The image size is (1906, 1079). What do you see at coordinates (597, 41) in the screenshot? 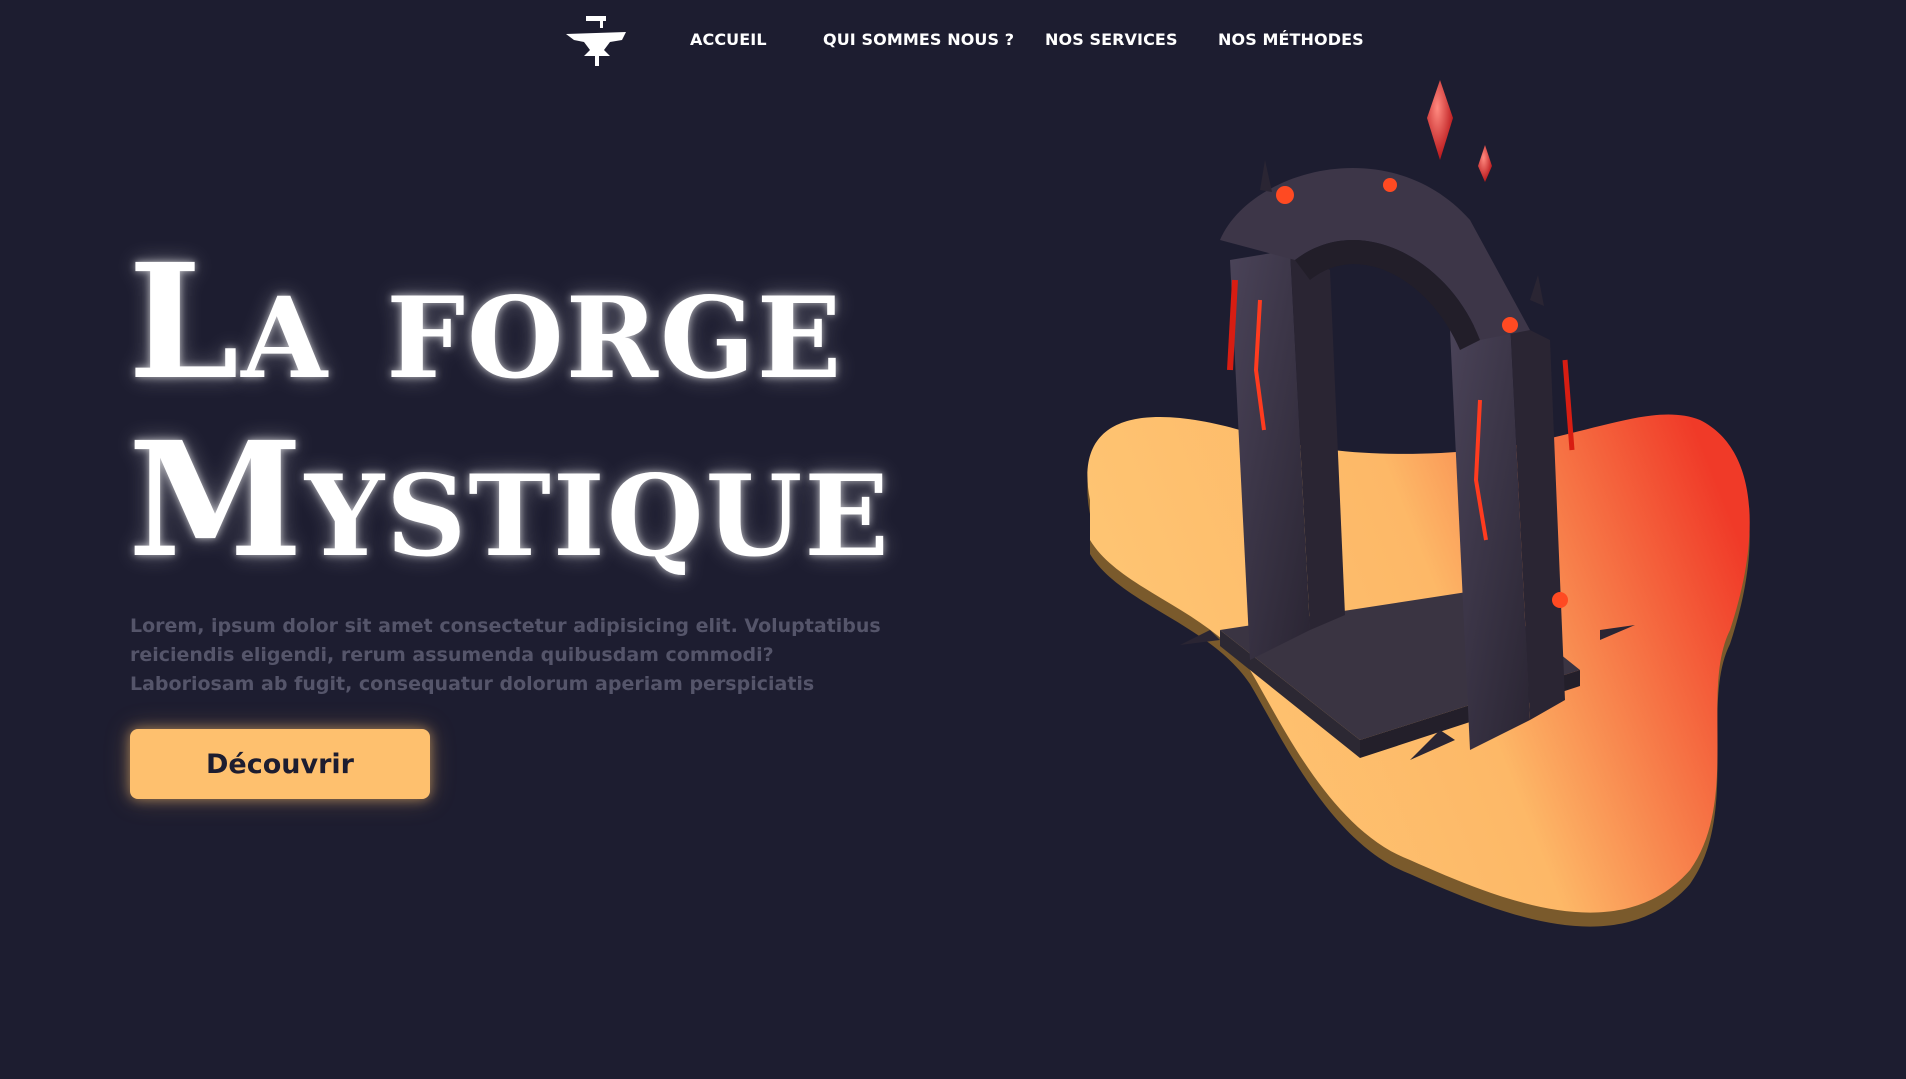
I see `anvil-logo-icon` at bounding box center [597, 41].